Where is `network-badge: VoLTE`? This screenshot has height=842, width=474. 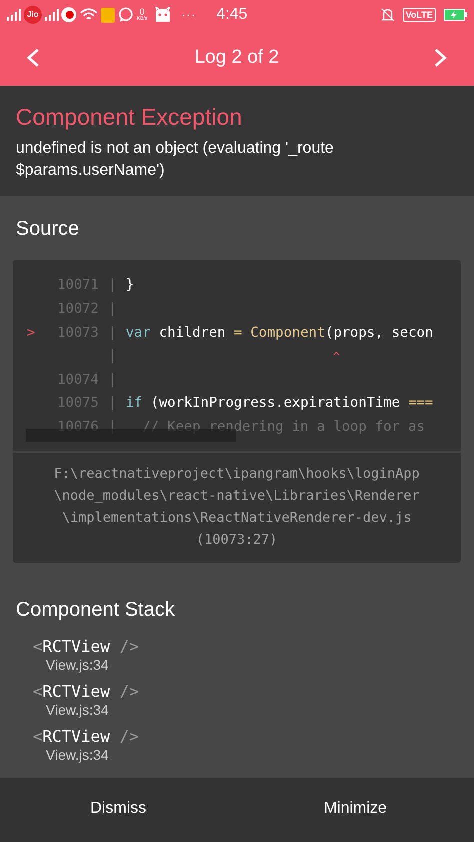 network-badge: VoLTE is located at coordinates (419, 15).